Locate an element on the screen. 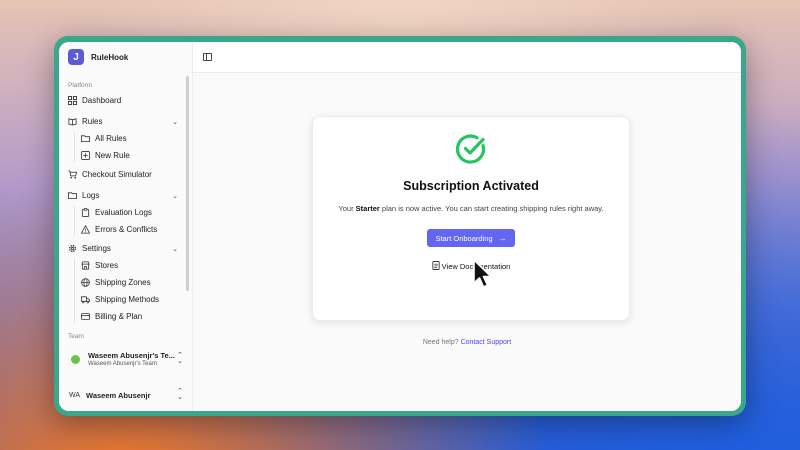 The width and height of the screenshot is (800, 450). team-subtitle: Waseem Abusenjr's Team is located at coordinates (122, 364).